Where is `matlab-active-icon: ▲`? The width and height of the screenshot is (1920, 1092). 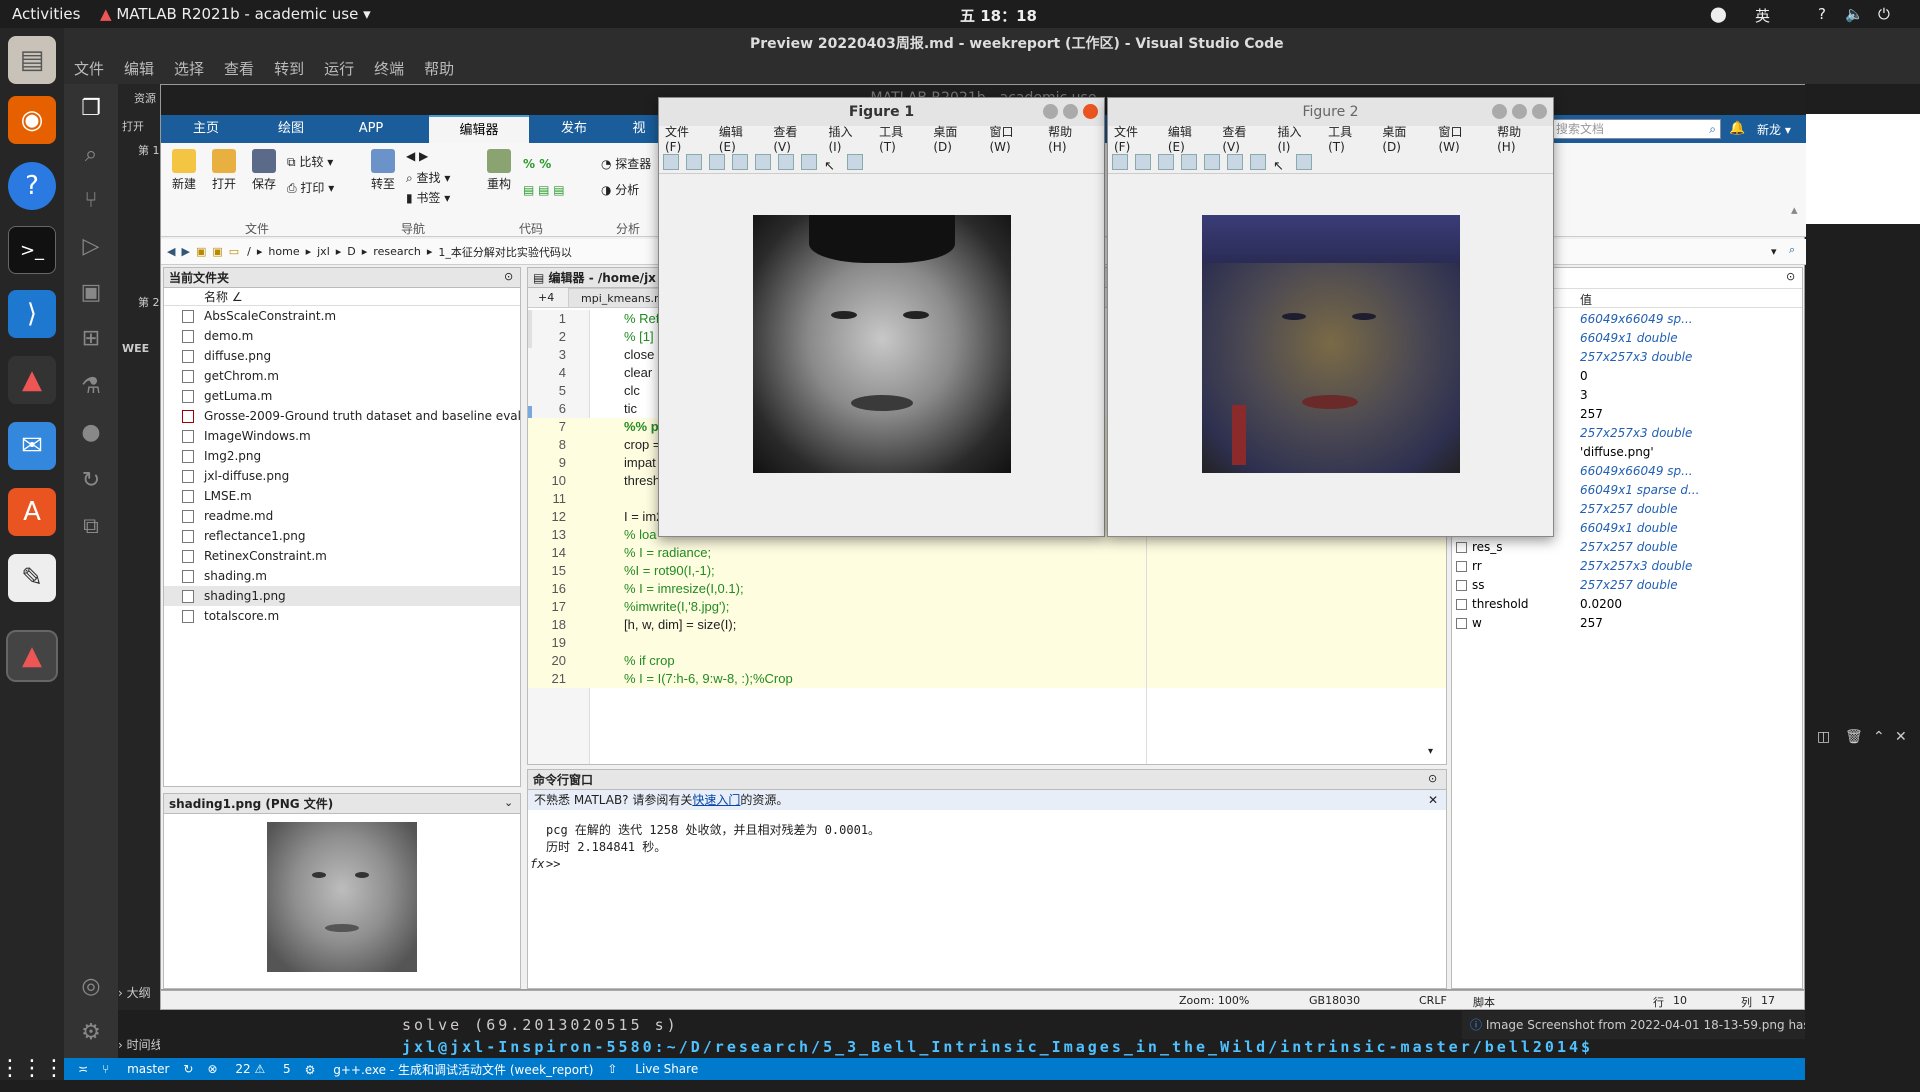 matlab-active-icon: ▲ is located at coordinates (32, 656).